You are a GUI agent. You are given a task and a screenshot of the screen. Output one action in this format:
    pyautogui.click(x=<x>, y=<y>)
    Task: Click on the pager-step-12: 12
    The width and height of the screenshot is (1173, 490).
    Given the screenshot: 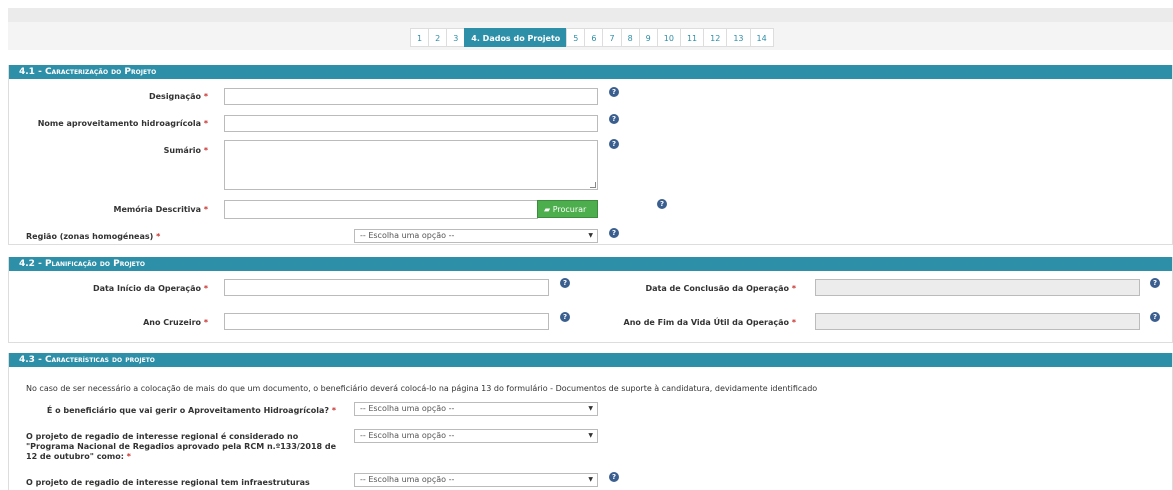 What is the action you would take?
    pyautogui.click(x=715, y=37)
    